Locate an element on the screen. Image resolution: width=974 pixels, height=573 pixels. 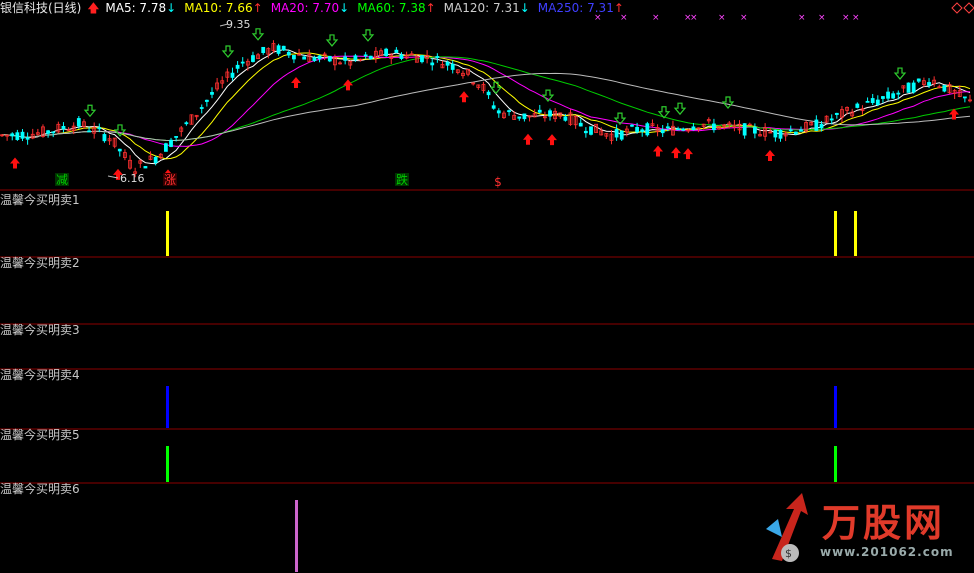
watermark-url: www.201062.com is located at coordinates (887, 552).